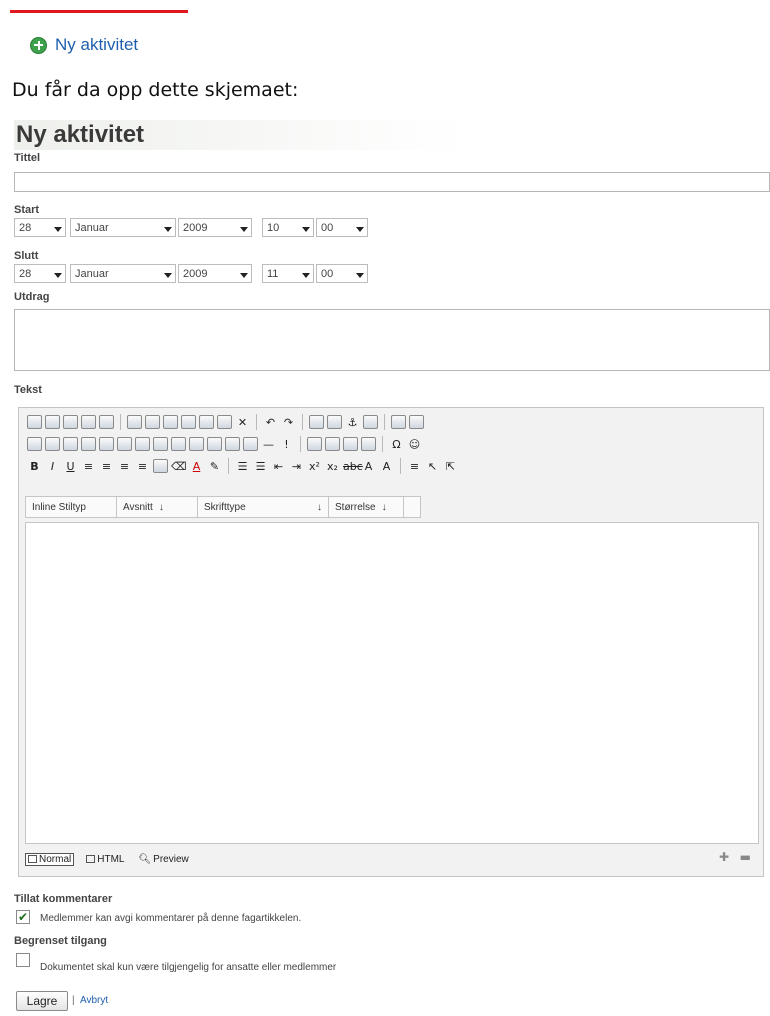 This screenshot has height=1016, width=770. Describe the element at coordinates (288, 273) in the screenshot. I see `end-hour-select: 11` at that location.